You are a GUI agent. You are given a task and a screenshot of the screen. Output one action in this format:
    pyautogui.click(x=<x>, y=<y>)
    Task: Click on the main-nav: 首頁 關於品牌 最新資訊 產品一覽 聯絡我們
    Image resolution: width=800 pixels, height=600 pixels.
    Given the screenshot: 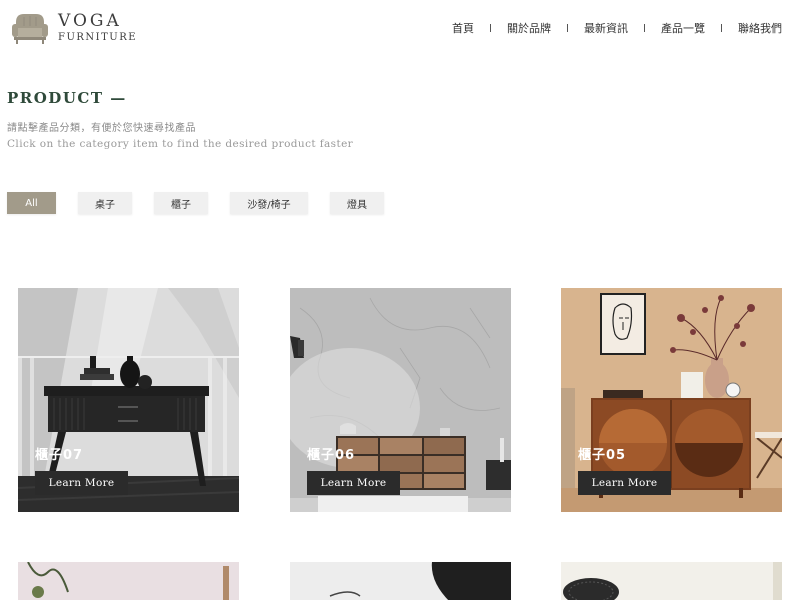 What is the action you would take?
    pyautogui.click(x=617, y=28)
    